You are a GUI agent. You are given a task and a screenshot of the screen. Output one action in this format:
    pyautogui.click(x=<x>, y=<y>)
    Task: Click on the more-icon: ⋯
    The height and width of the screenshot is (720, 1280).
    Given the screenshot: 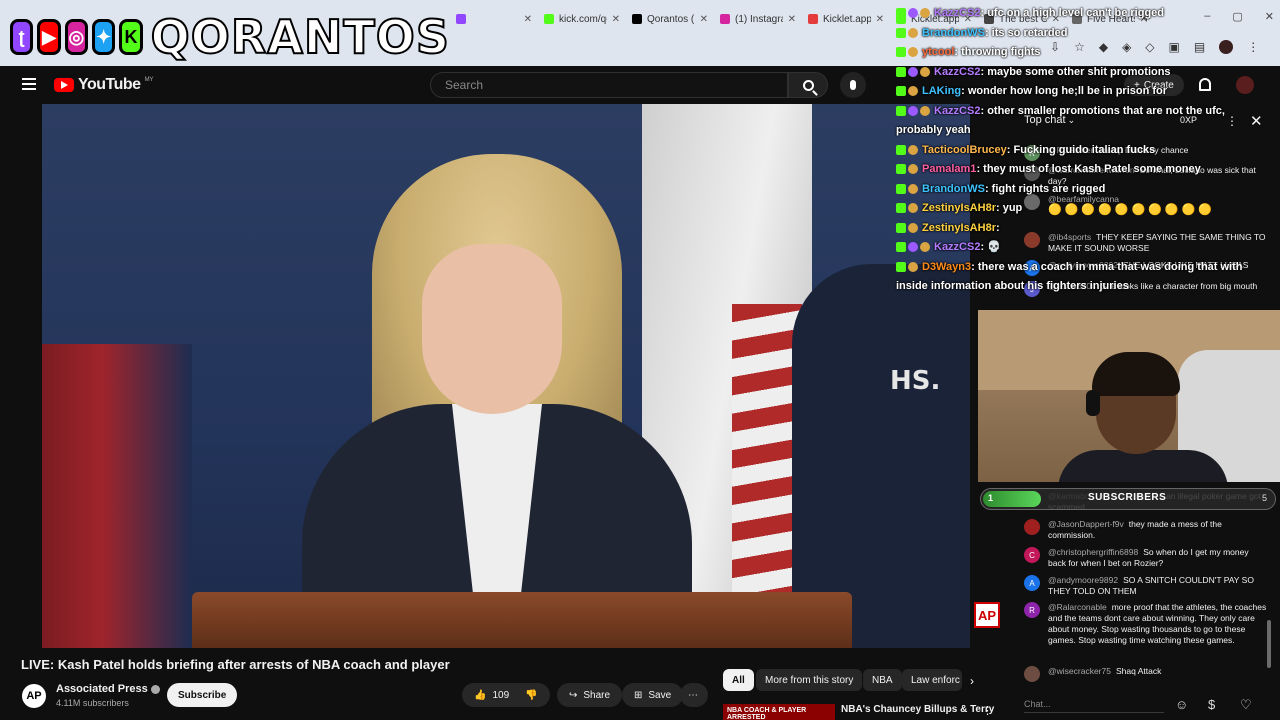 What is the action you would take?
    pyautogui.click(x=693, y=695)
    